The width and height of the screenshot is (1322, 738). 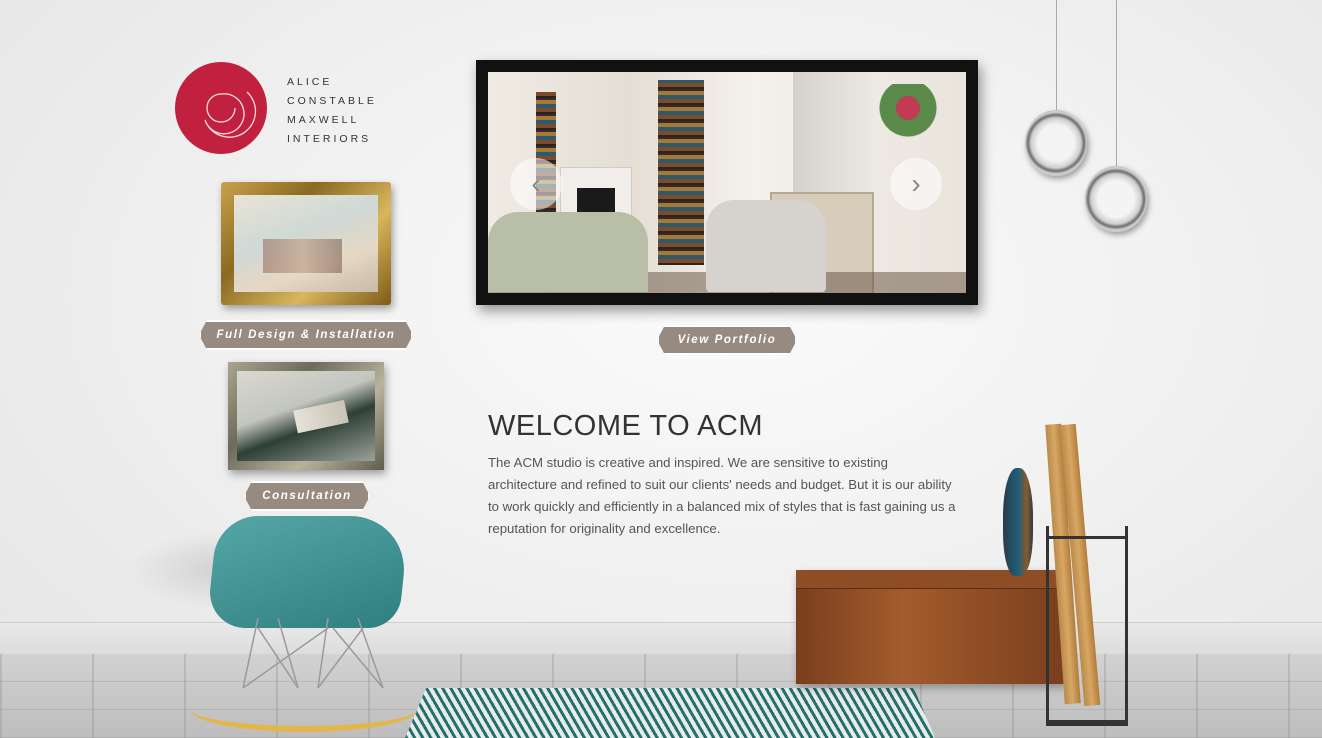 I want to click on rocking-chair-seat, so click(x=308, y=572).